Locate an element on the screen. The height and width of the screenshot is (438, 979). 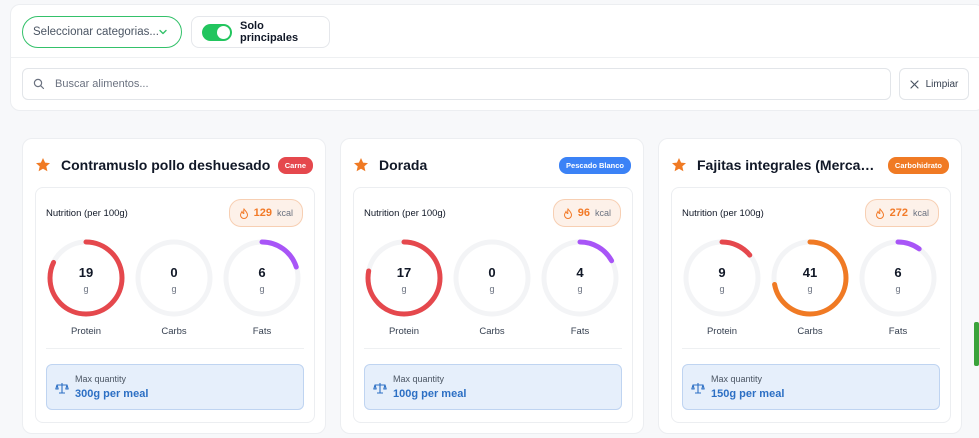
kcal-badge: 272 kcal is located at coordinates (901, 213).